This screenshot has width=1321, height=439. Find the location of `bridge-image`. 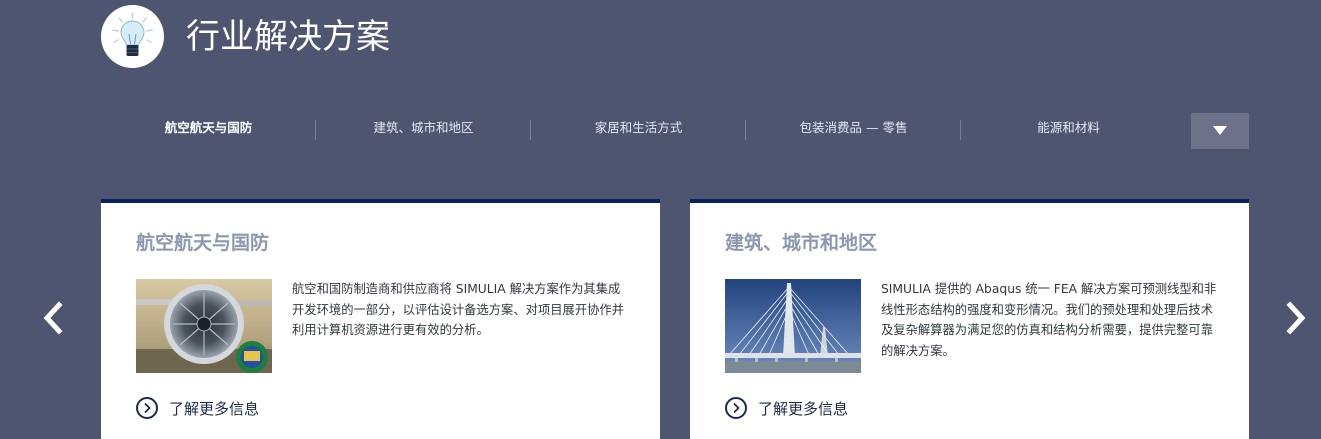

bridge-image is located at coordinates (793, 326).